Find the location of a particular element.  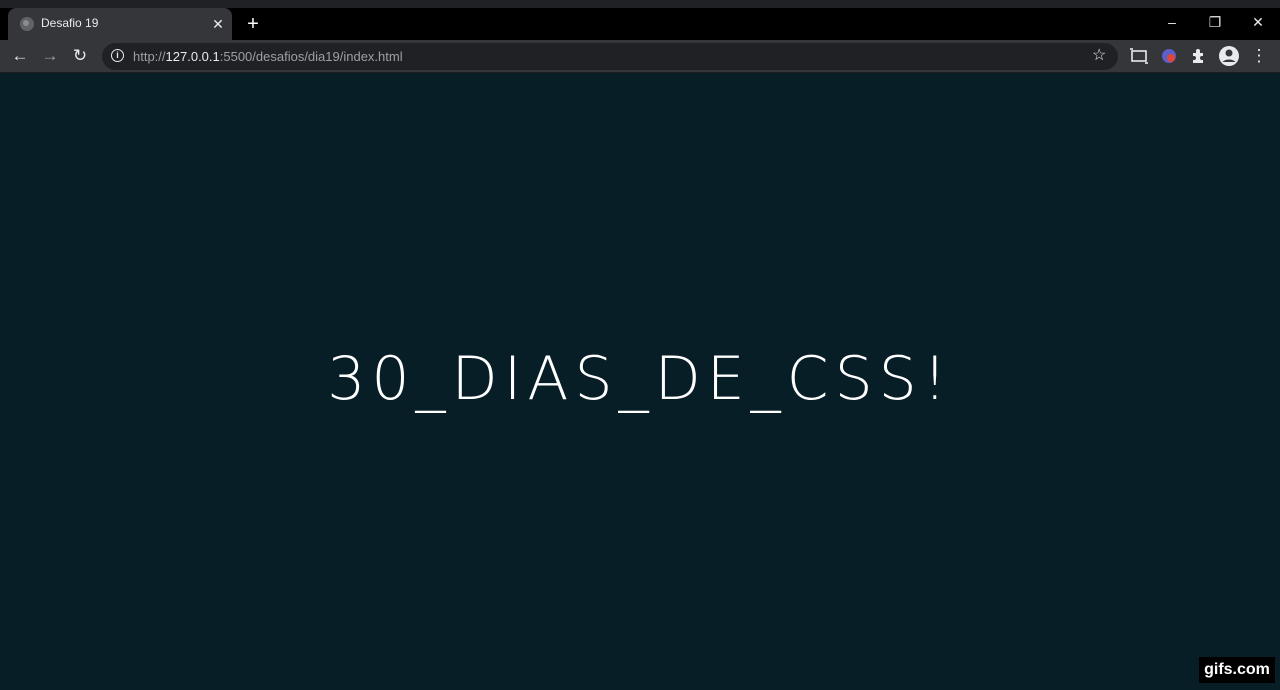

reload-button: ↻ is located at coordinates (80, 56).